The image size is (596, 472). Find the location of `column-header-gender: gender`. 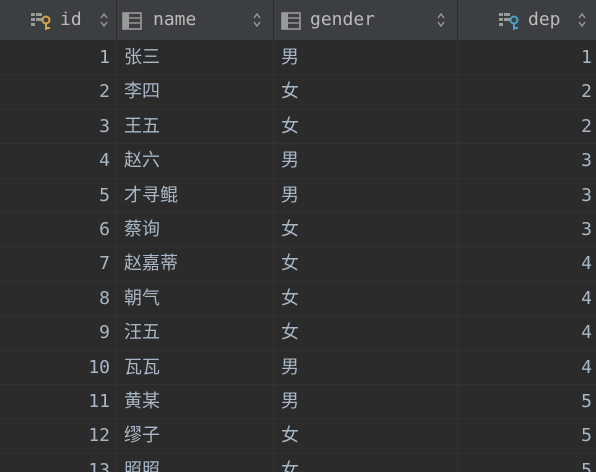

column-header-gender: gender is located at coordinates (366, 20).